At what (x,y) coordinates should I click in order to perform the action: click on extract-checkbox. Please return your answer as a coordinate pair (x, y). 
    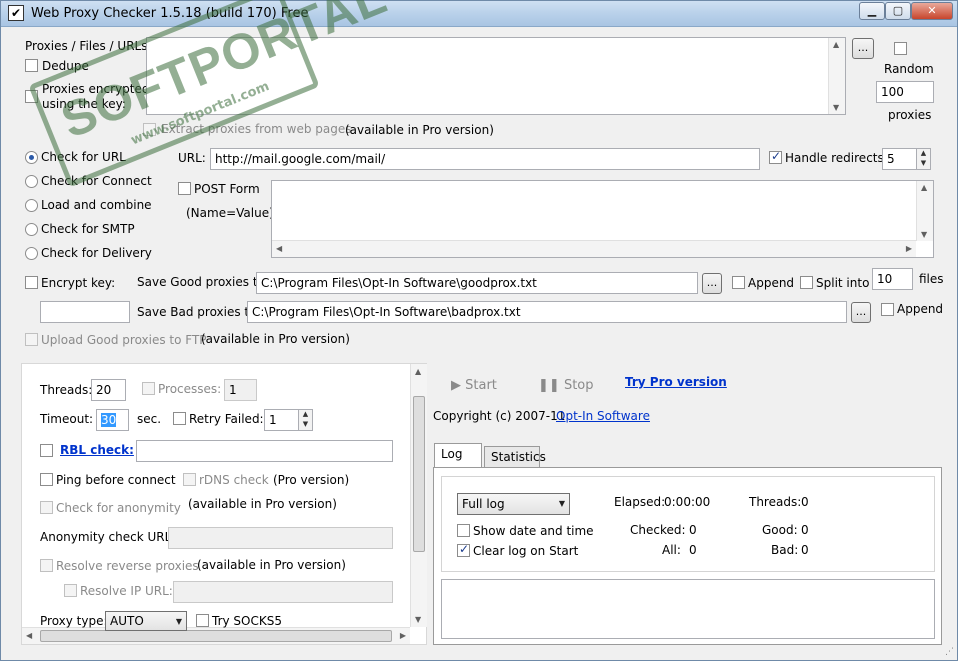
    Looking at the image, I should click on (149, 129).